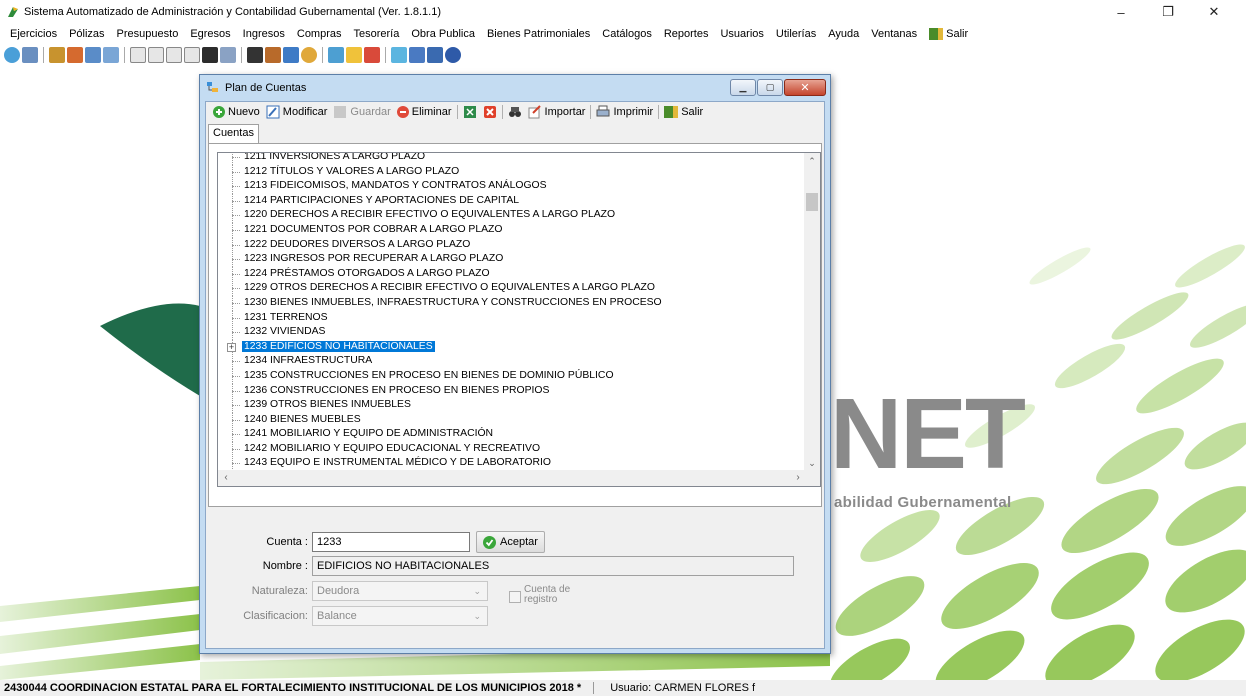 This screenshot has height=696, width=1246. I want to click on importar-button: Importar, so click(557, 112).